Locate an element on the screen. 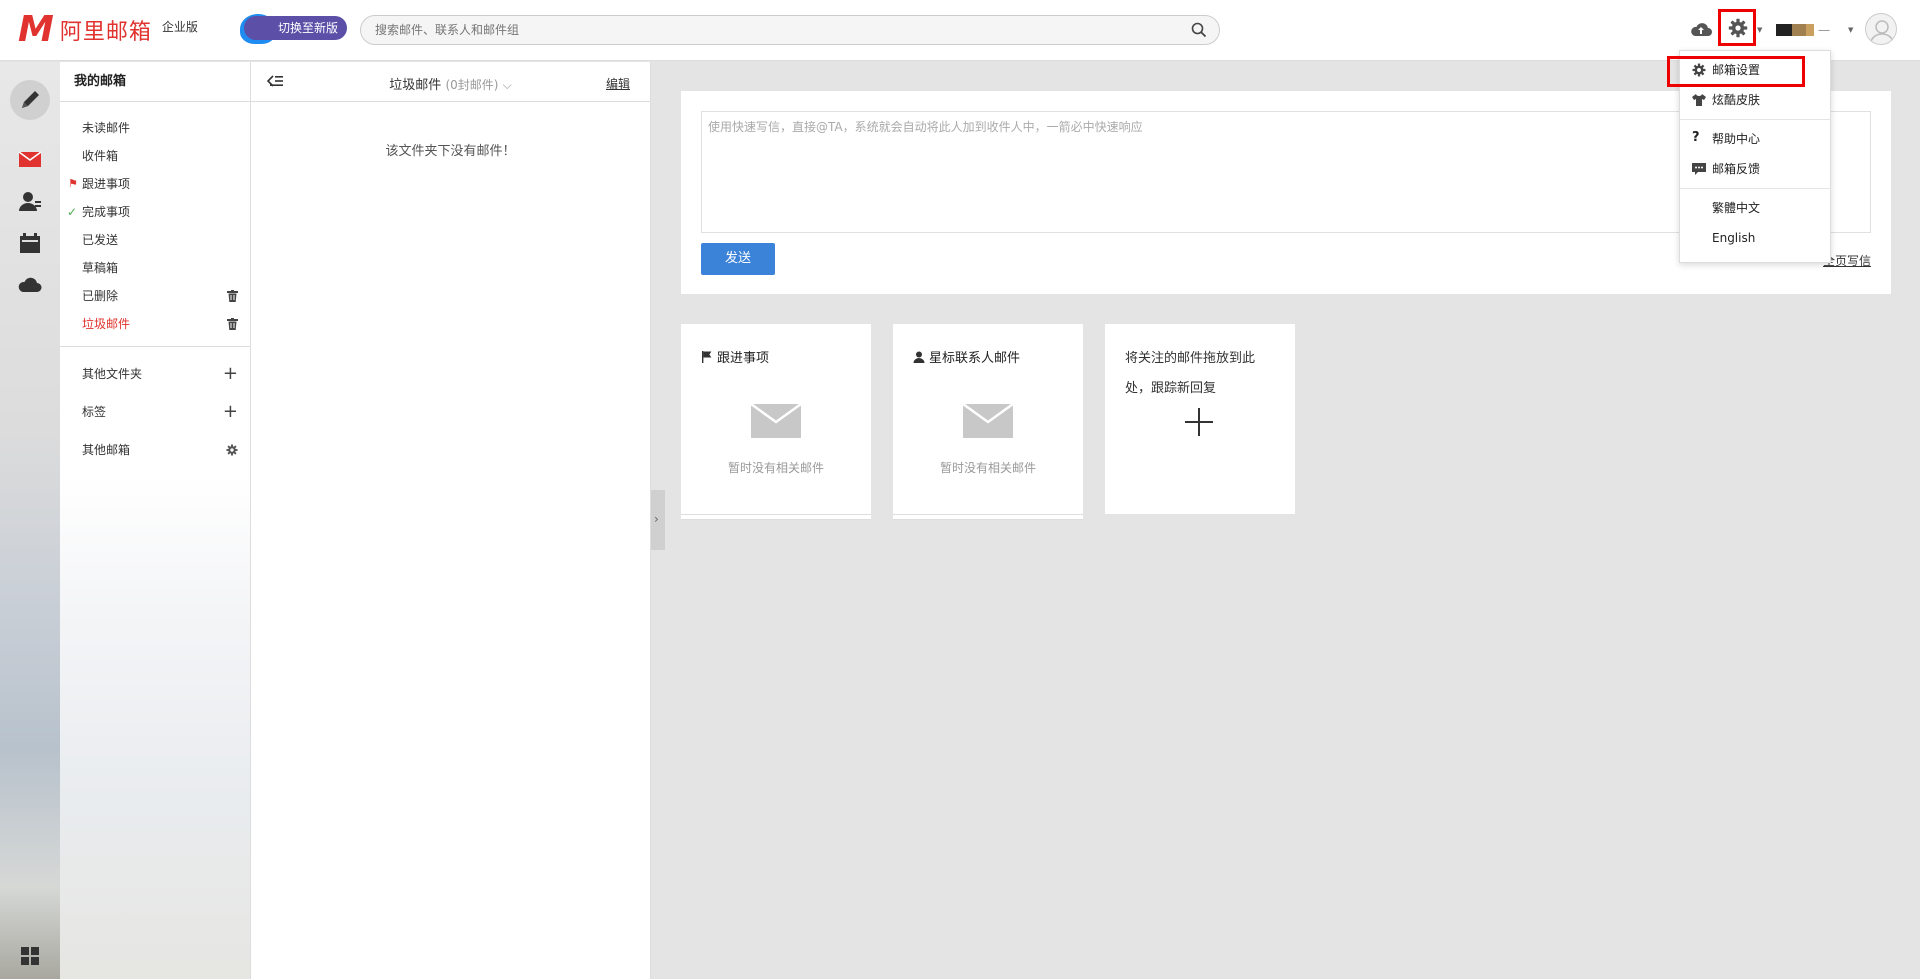  folder-label: 完成事项 is located at coordinates (106, 212).